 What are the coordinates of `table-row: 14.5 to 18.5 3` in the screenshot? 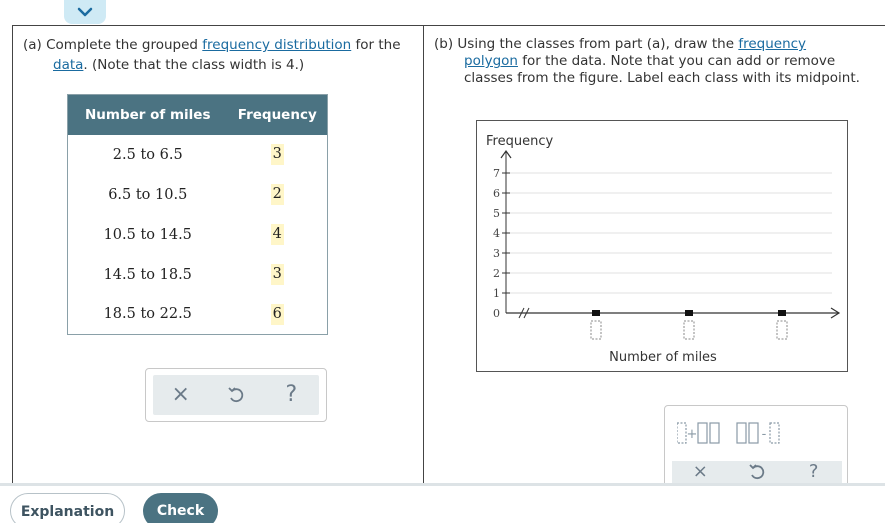 It's located at (198, 275).